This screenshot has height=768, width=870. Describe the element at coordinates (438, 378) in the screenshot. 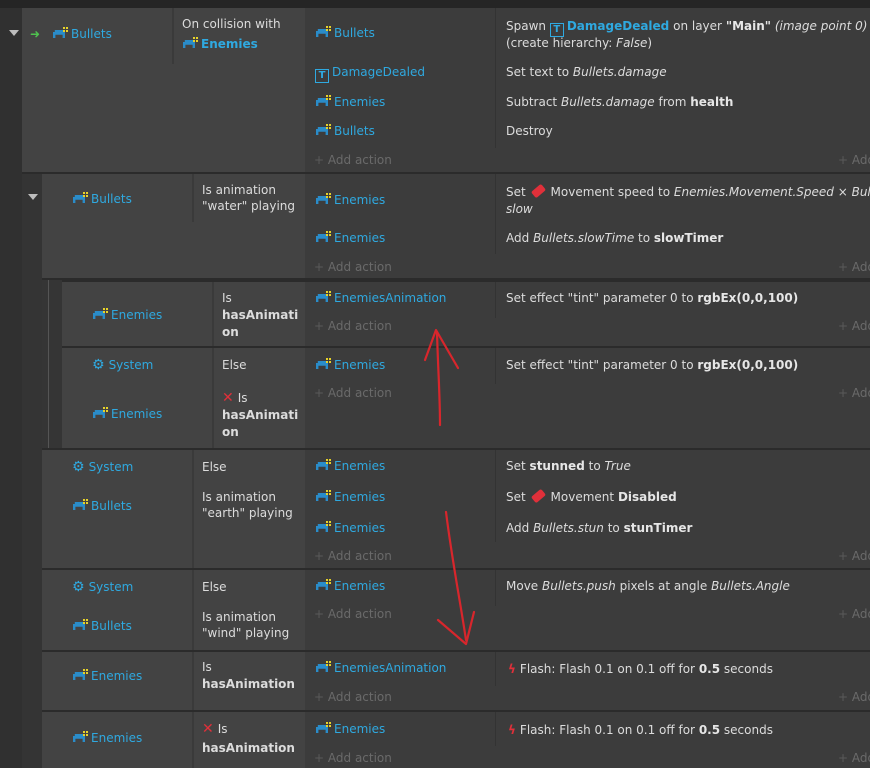

I see `annotation-arrow-up` at that location.